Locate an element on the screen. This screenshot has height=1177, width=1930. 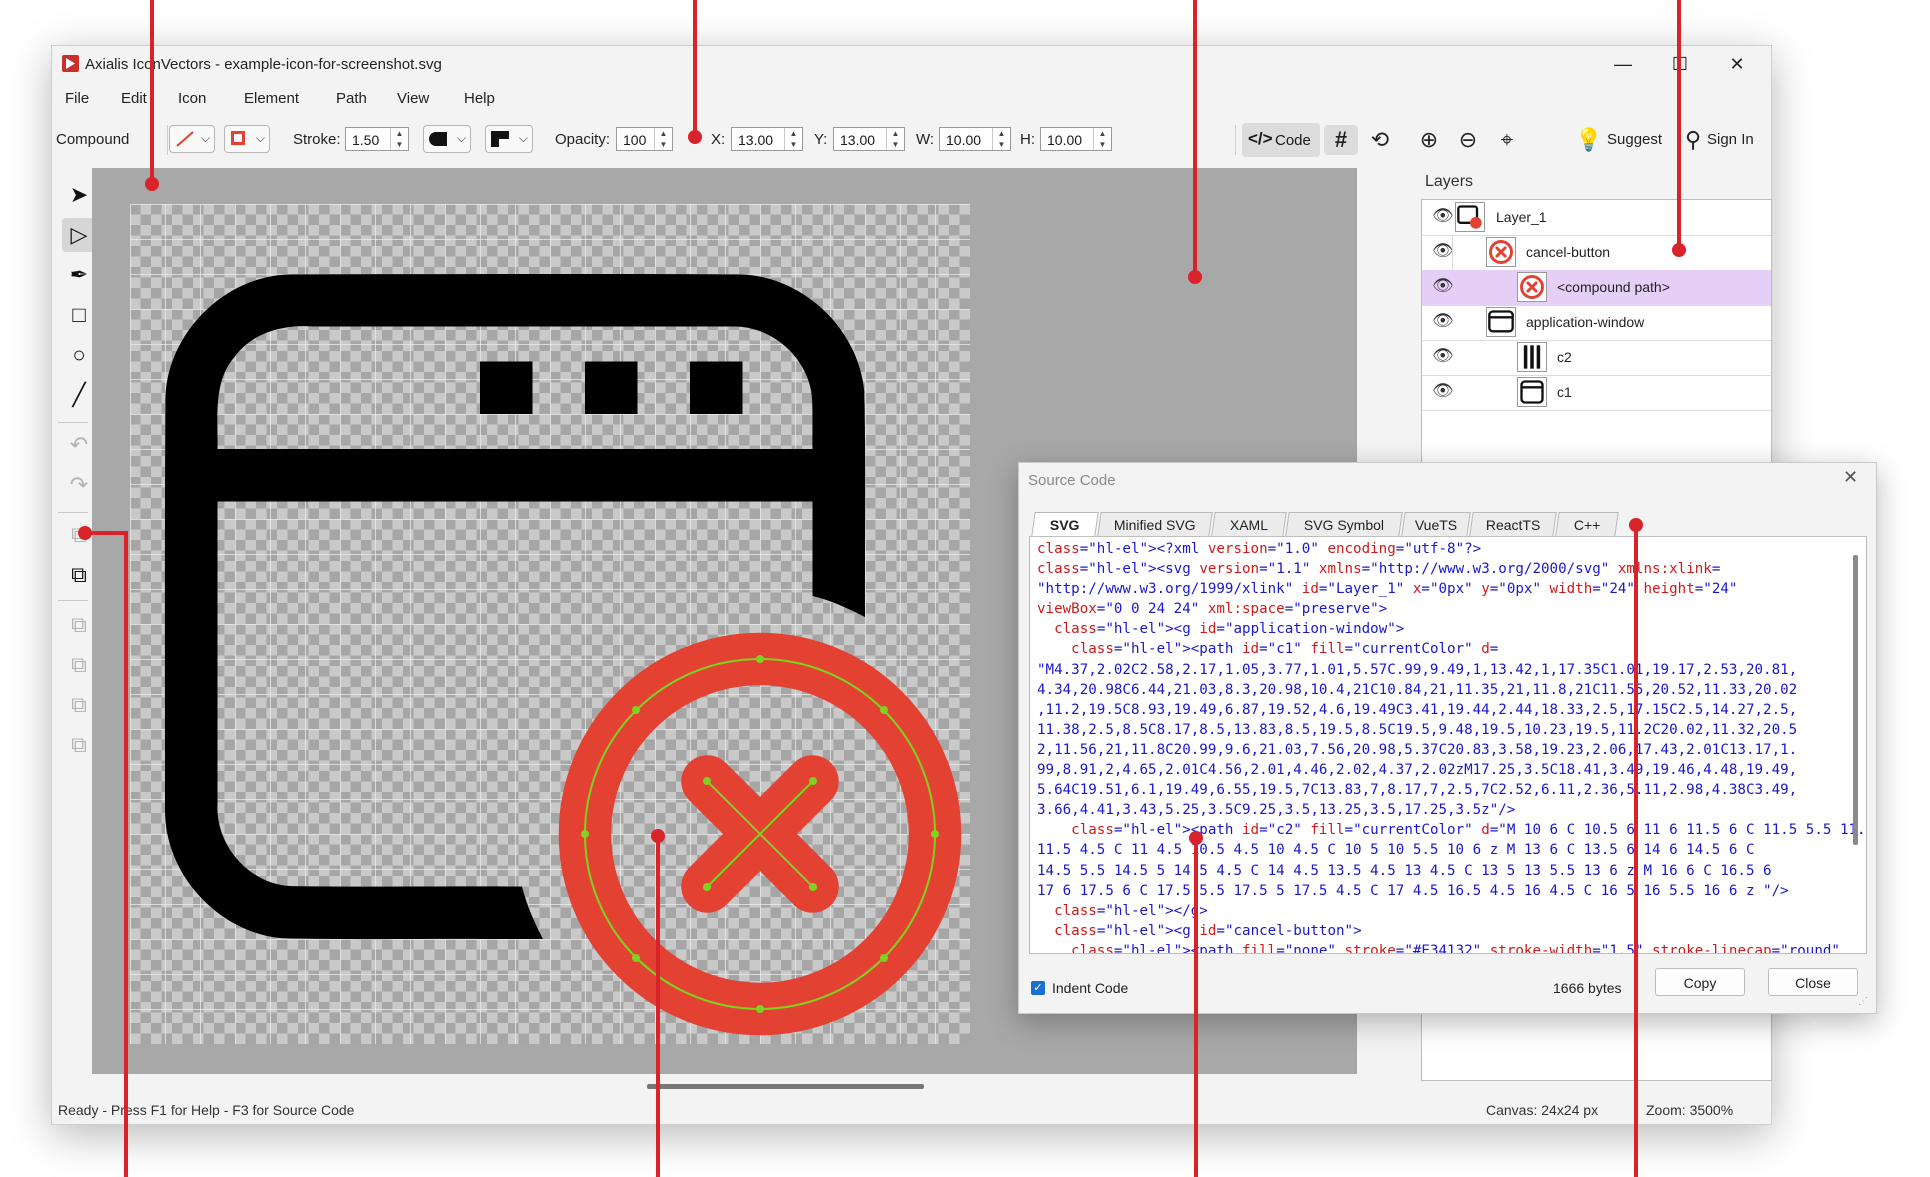
lightbulb-icon: 💡 is located at coordinates (1589, 140).